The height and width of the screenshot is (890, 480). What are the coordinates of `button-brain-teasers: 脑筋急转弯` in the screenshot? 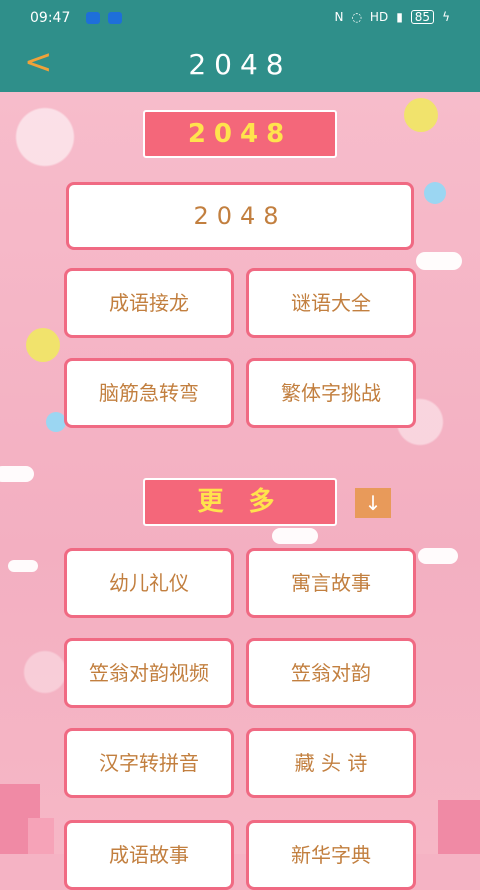 It's located at (149, 393).